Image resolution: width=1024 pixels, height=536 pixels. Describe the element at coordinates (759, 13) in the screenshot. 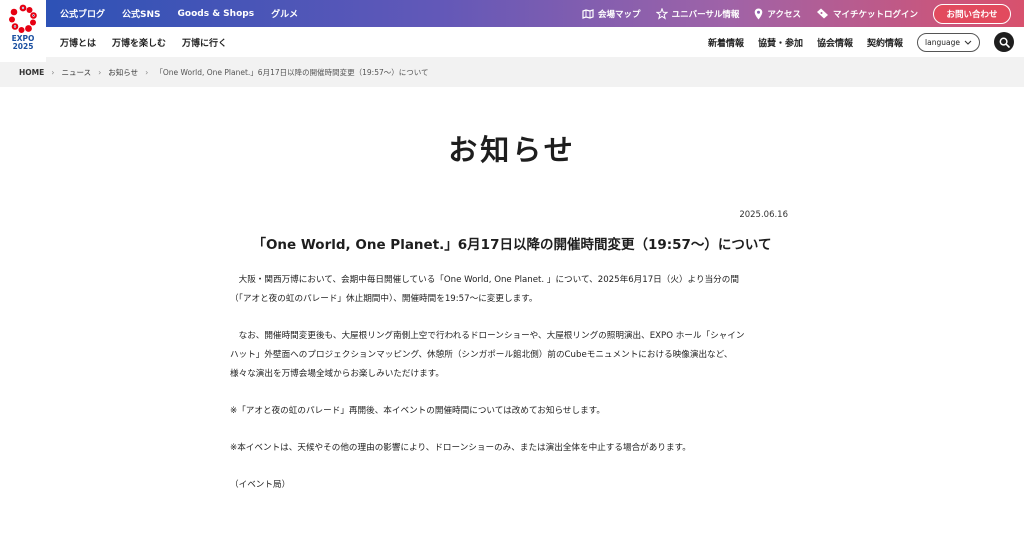

I see `location-pin-icon` at that location.